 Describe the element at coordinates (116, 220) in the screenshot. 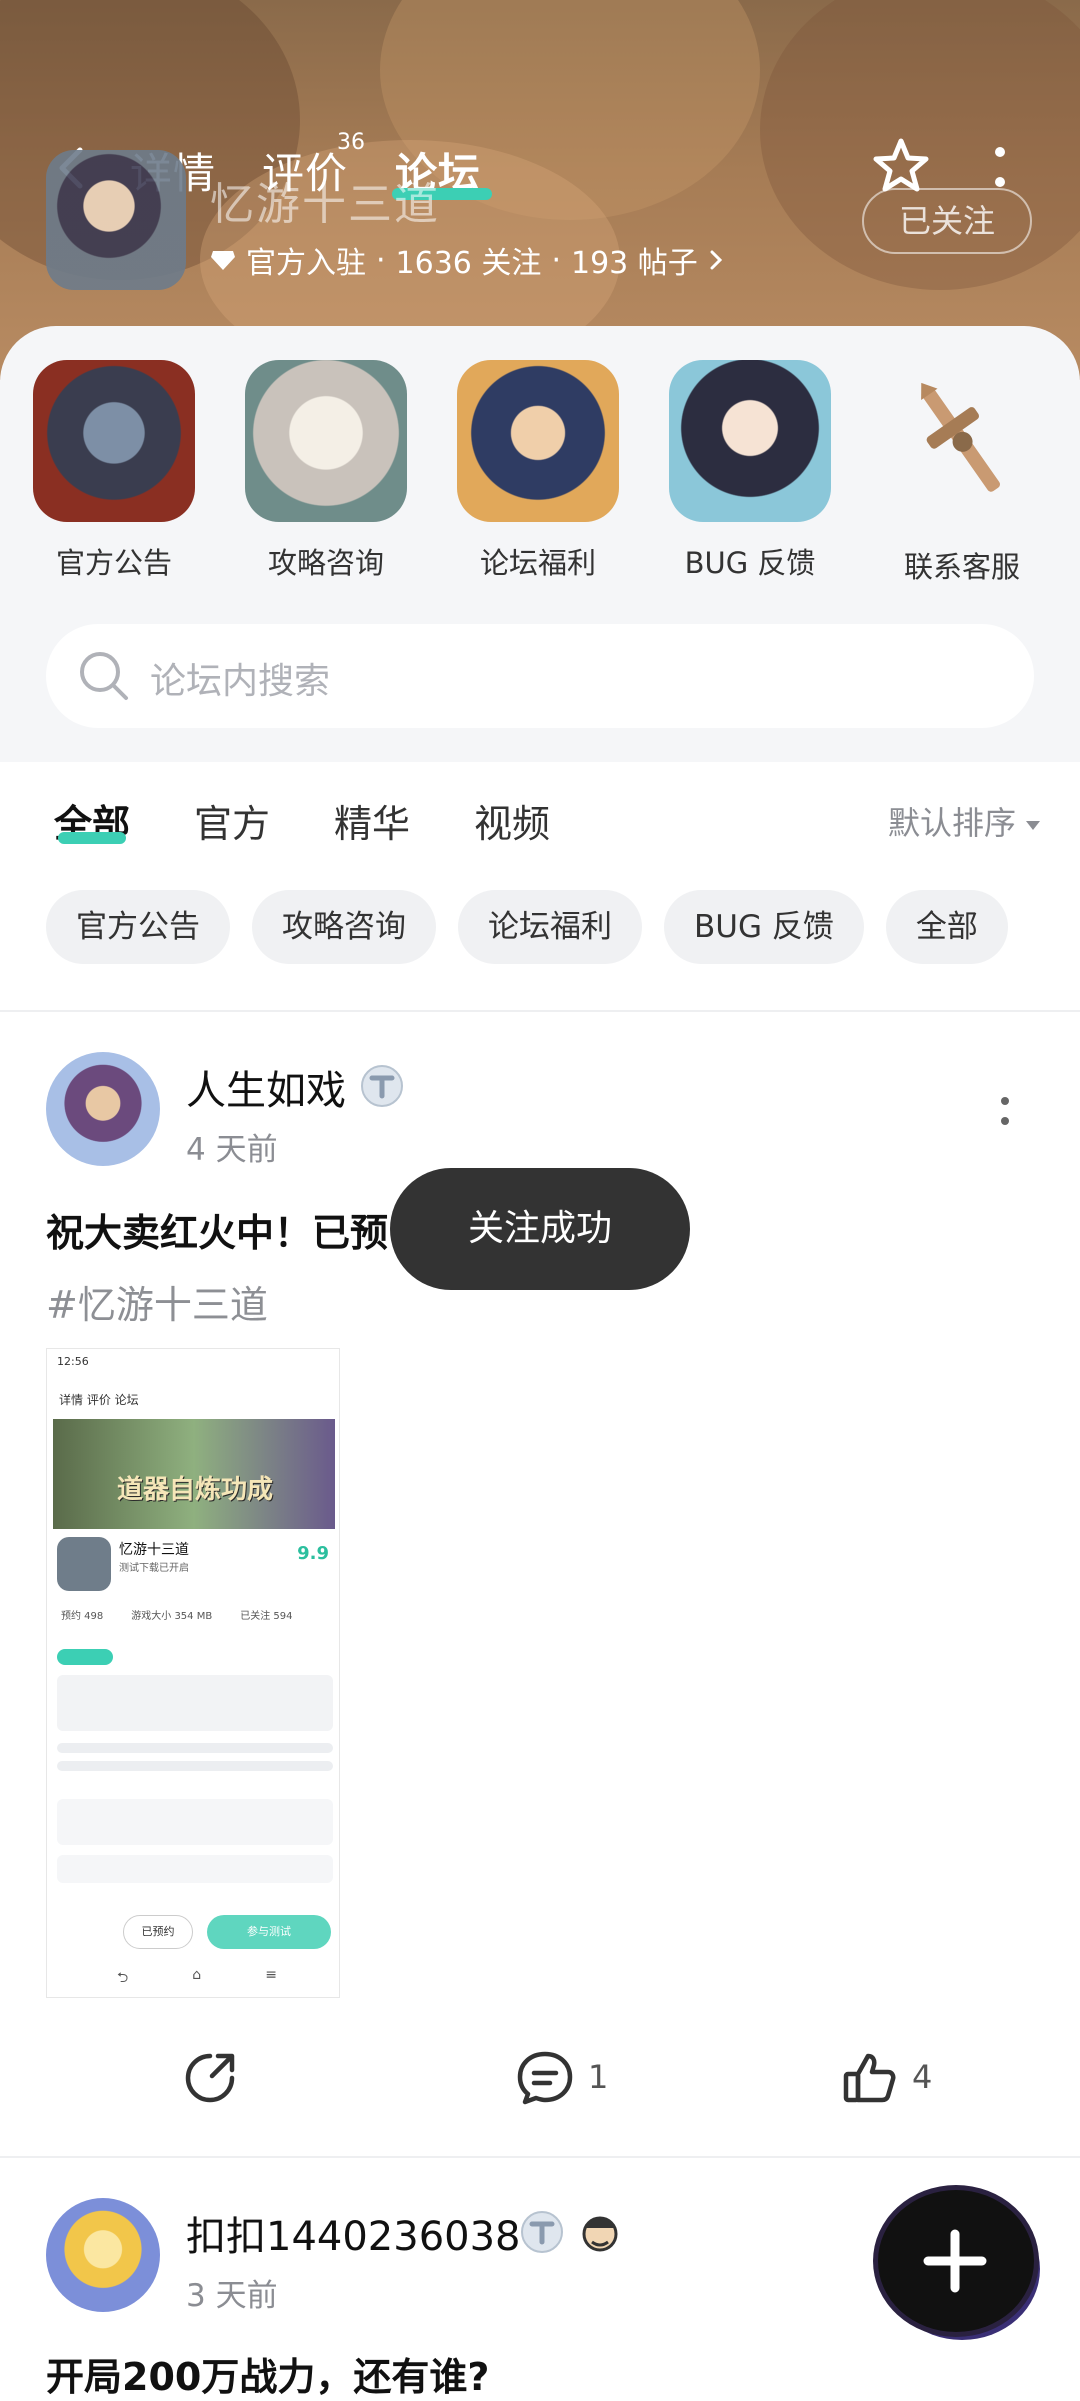

I see `game-icon` at that location.